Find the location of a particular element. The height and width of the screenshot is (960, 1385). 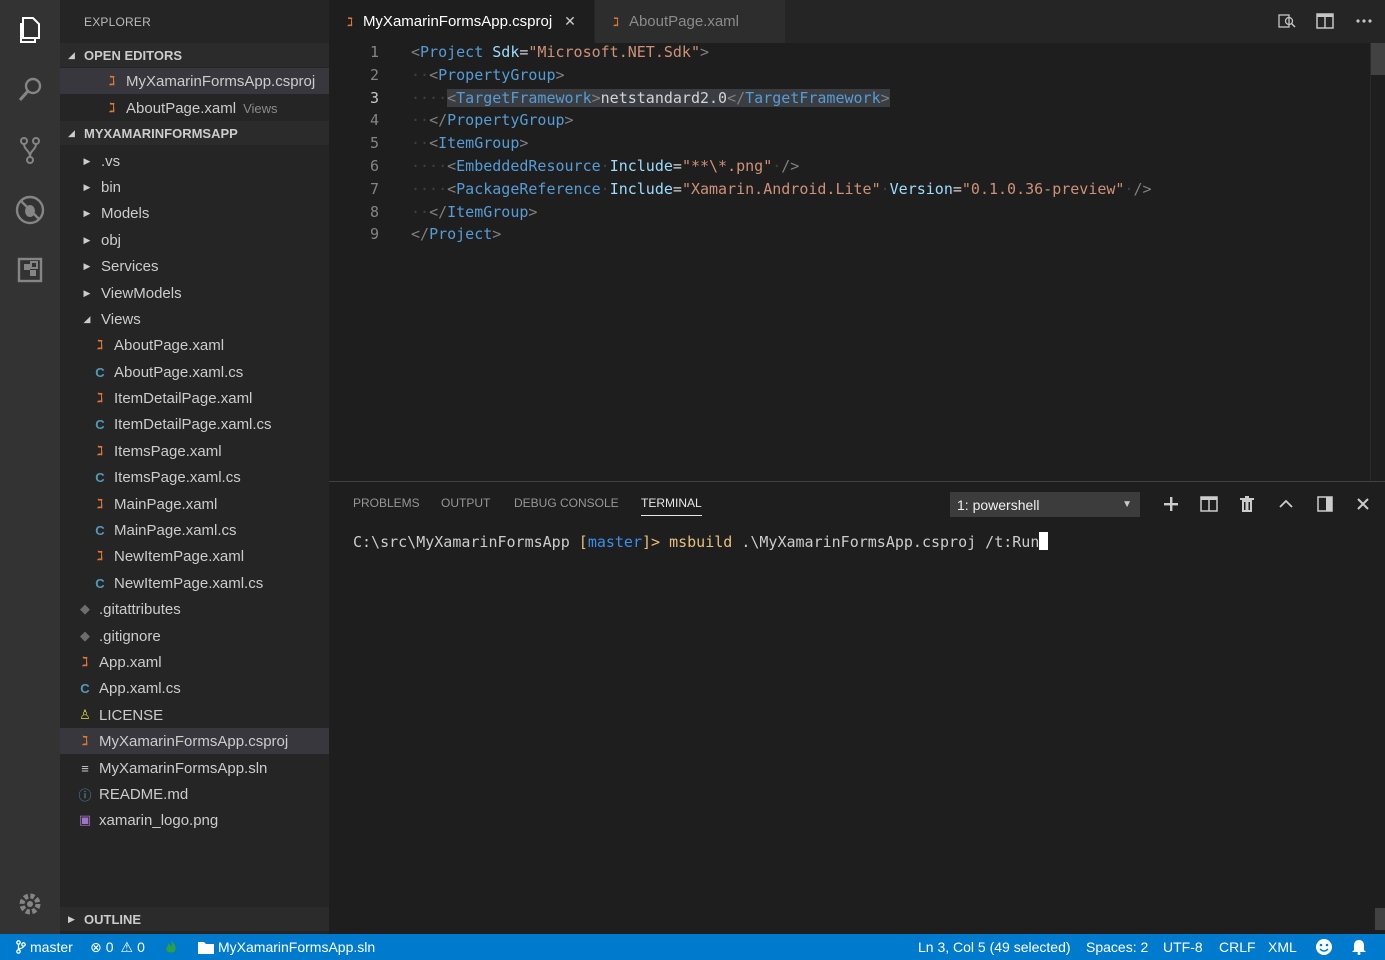

open-editors-label: OPEN EDITORS is located at coordinates (133, 55).